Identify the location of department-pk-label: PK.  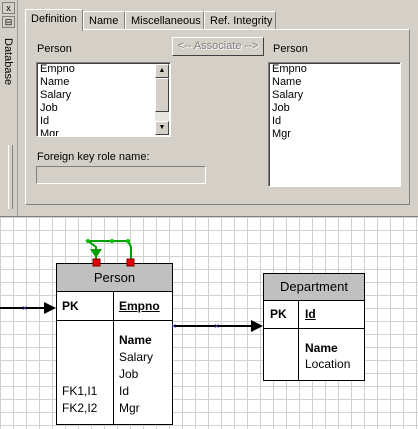
(278, 314).